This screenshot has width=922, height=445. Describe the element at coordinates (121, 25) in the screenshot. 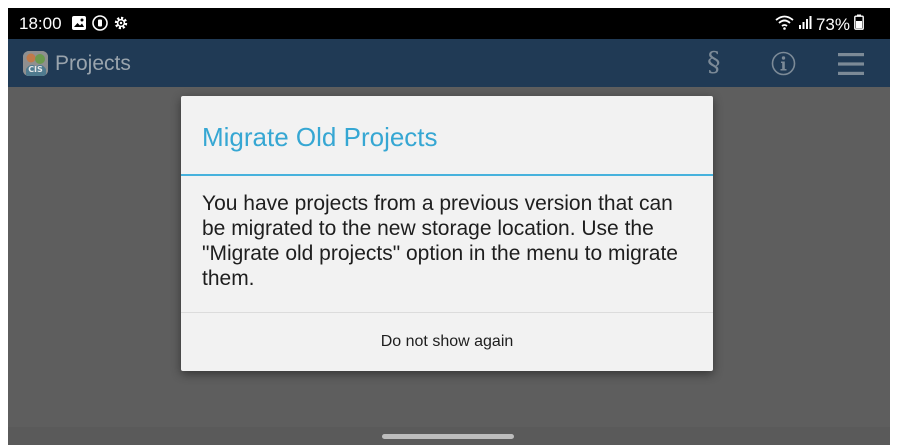

I see `settings-icon` at that location.